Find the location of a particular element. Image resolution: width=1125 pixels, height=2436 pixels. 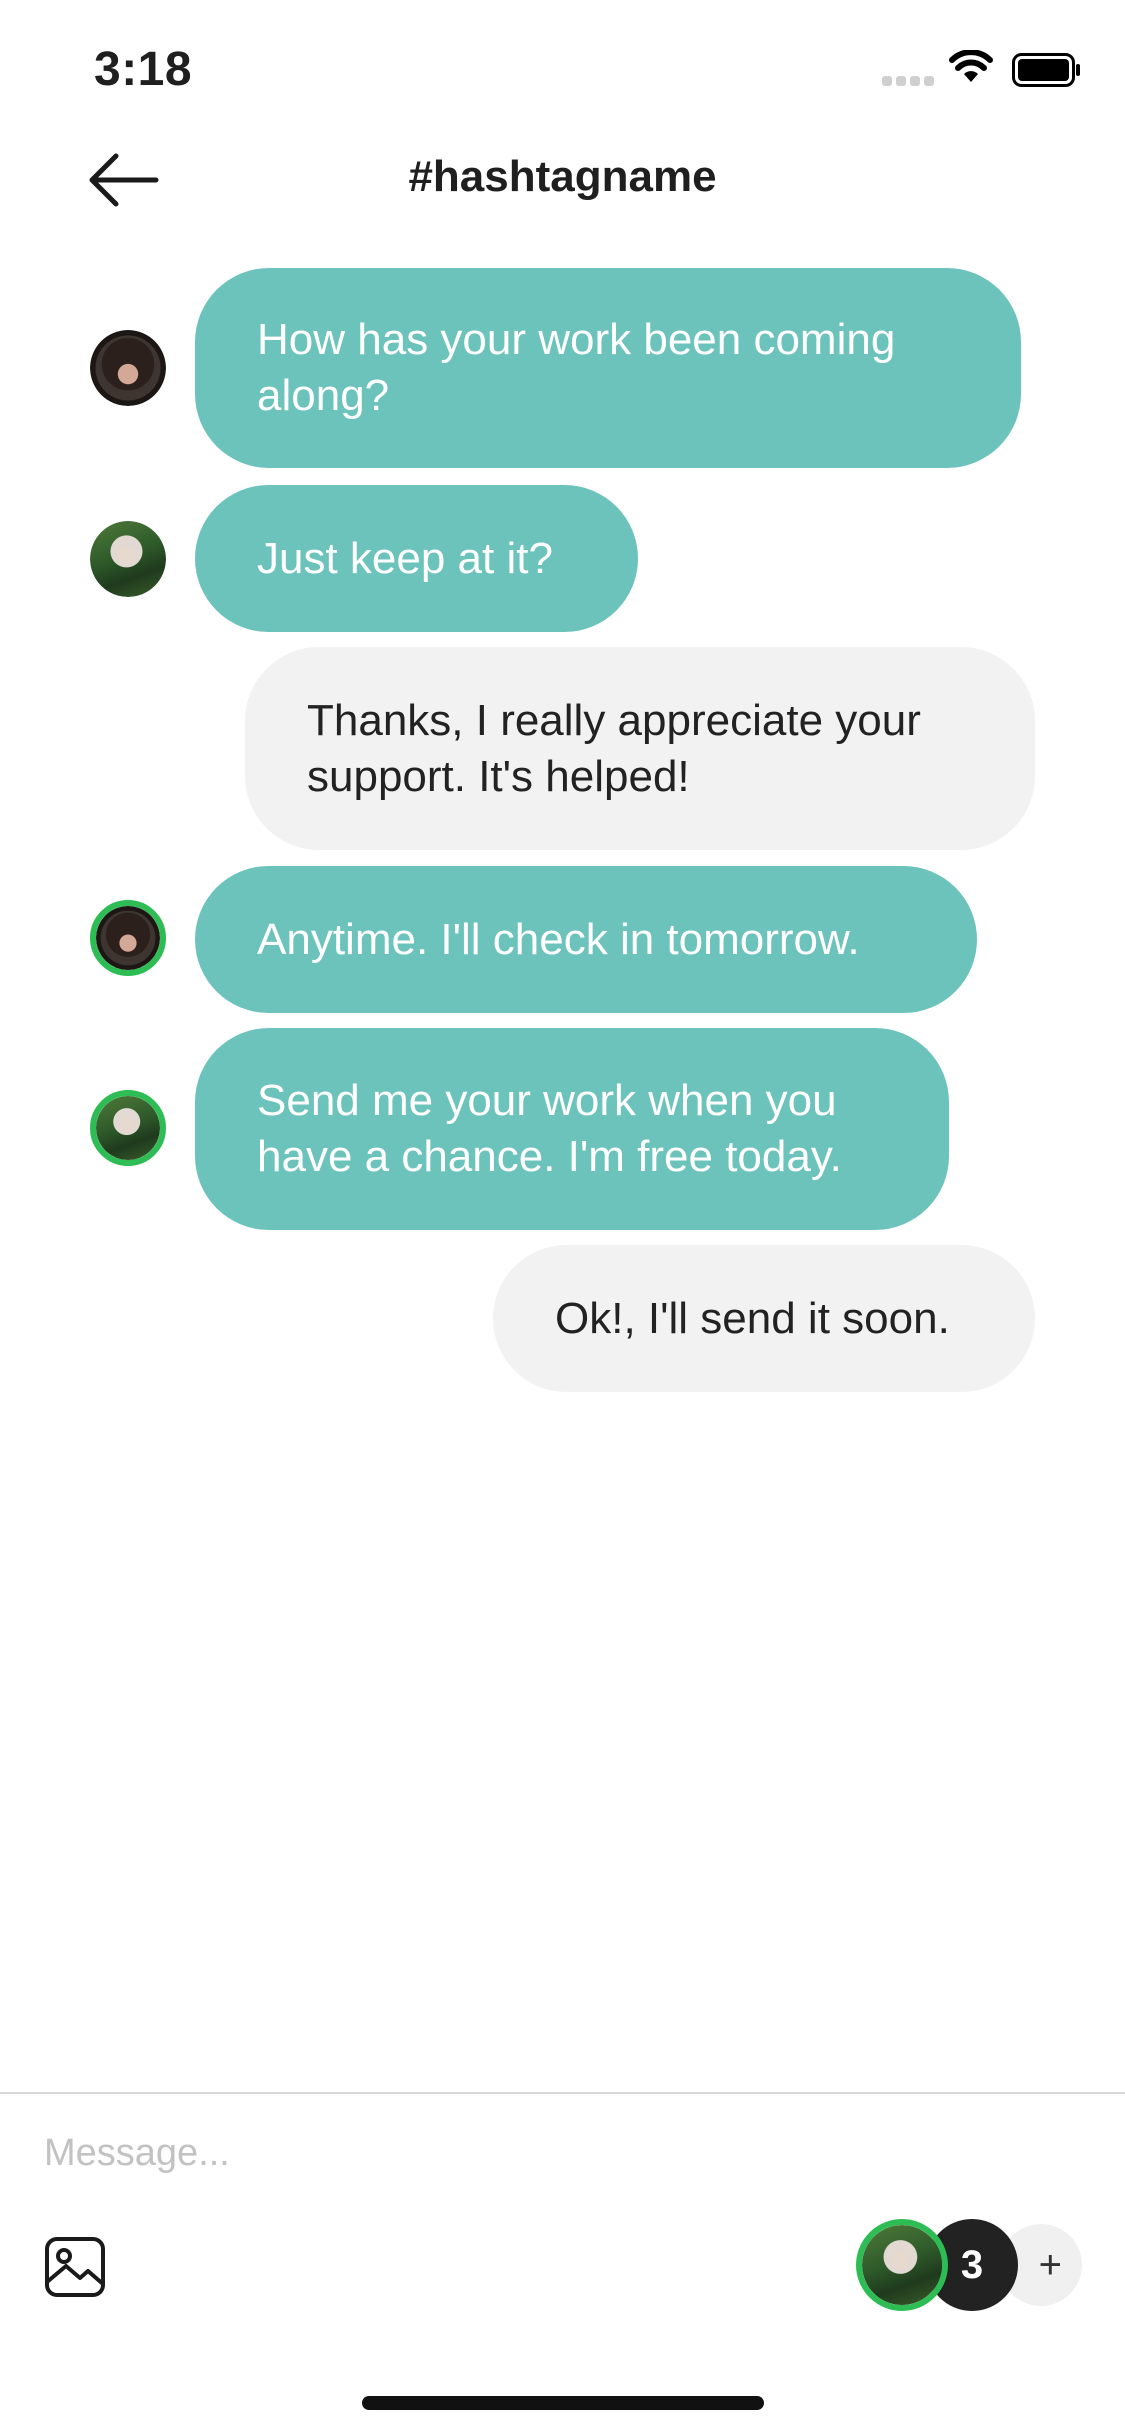

incoming-message: Anytime. I'll check in tomorrow. is located at coordinates (586, 939).